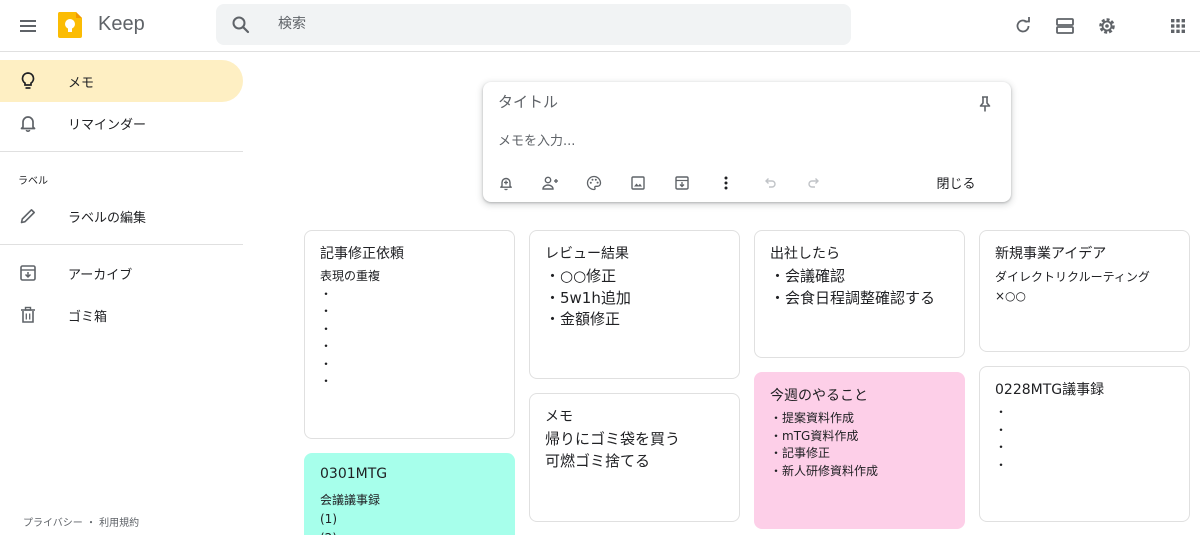 The image size is (1200, 535). I want to click on note-body: ・提案資料作成 ・mTG資料作成 ・記事修正 ・新人研修資料作成, so click(824, 444).